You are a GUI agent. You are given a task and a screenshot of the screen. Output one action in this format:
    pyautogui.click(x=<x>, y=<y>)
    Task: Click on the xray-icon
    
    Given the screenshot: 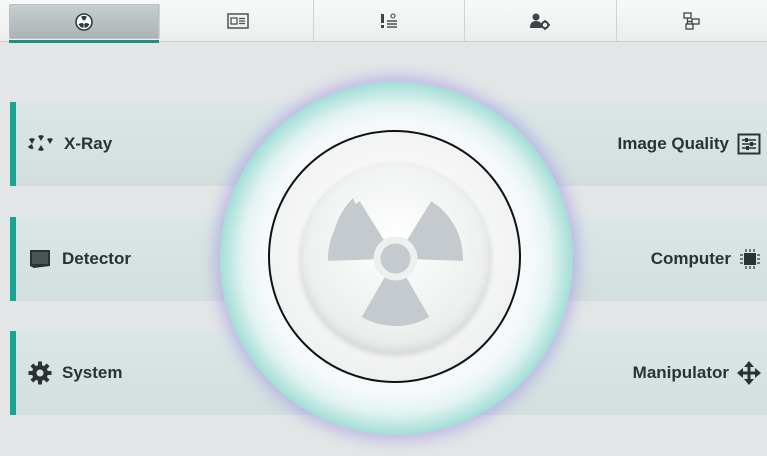 What is the action you would take?
    pyautogui.click(x=40, y=143)
    